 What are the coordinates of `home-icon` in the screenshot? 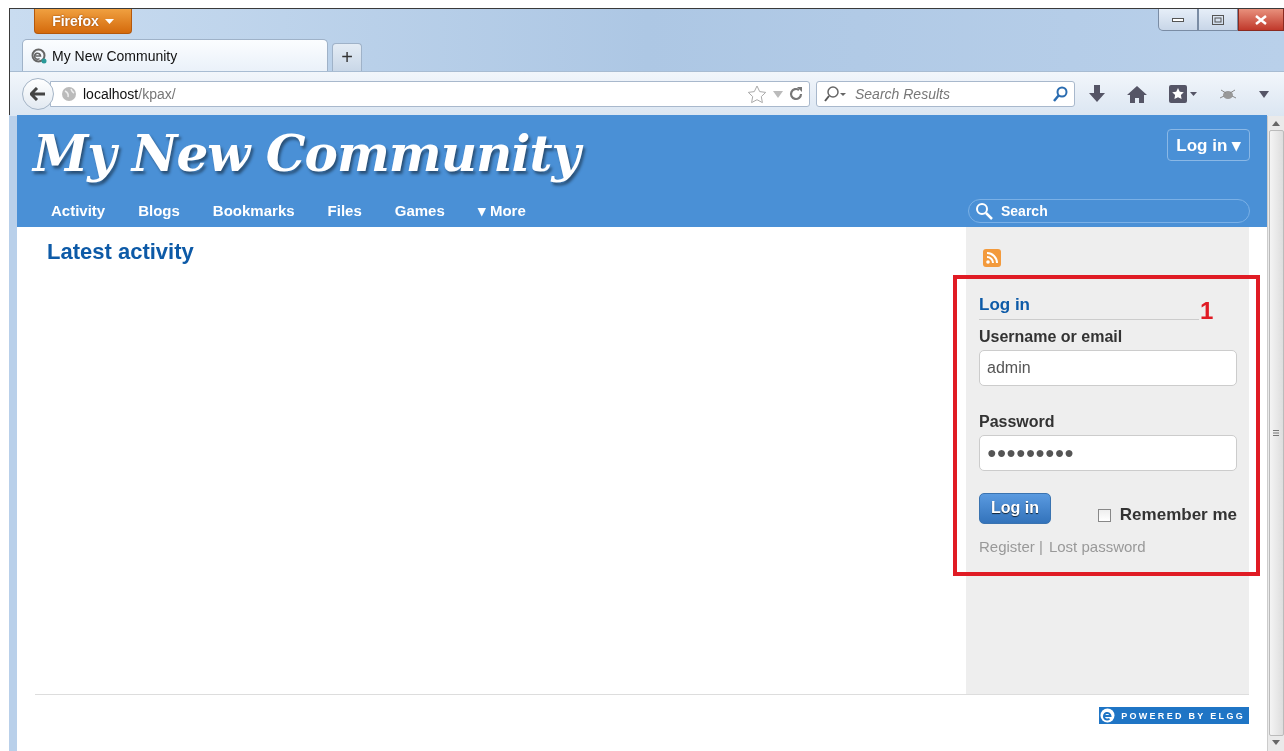 It's located at (1137, 94).